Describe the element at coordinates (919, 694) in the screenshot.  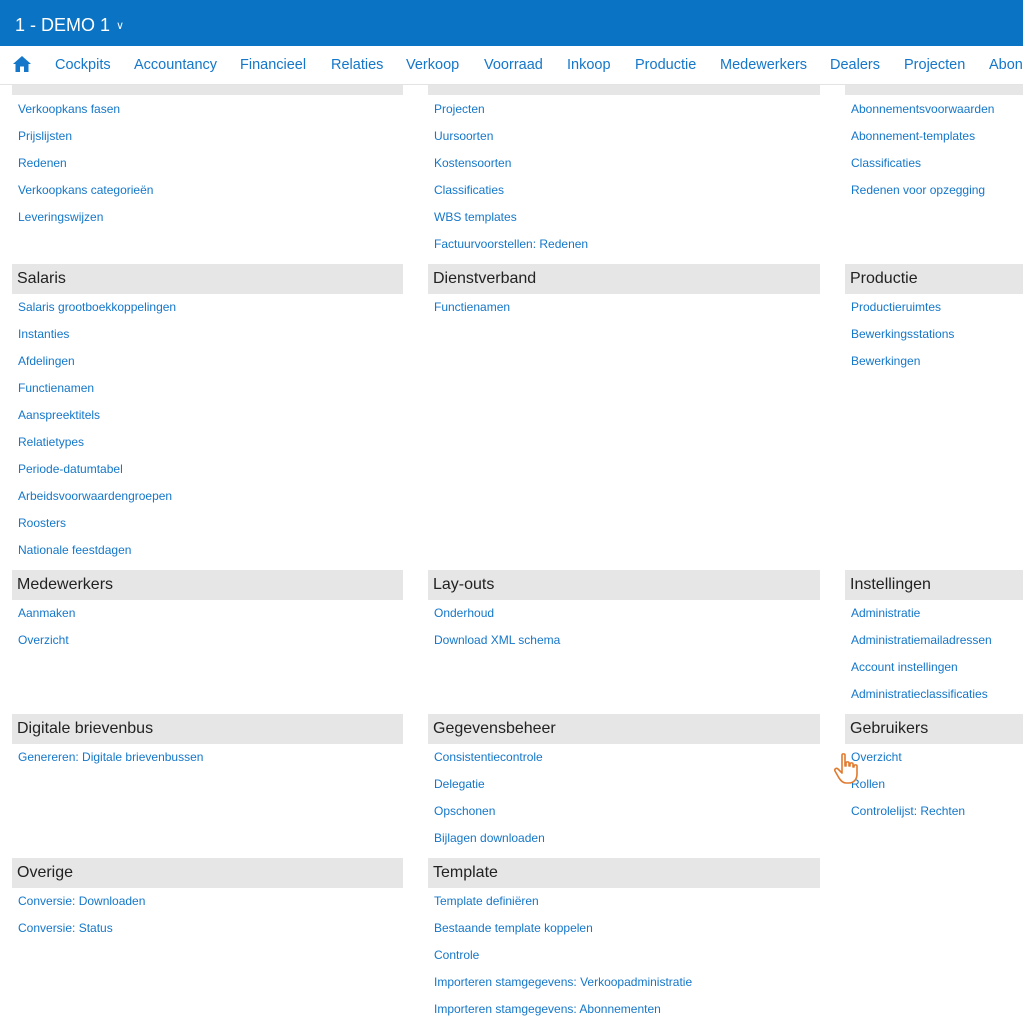
I see `link-administratieclassificaties: Administratieclassificaties` at that location.